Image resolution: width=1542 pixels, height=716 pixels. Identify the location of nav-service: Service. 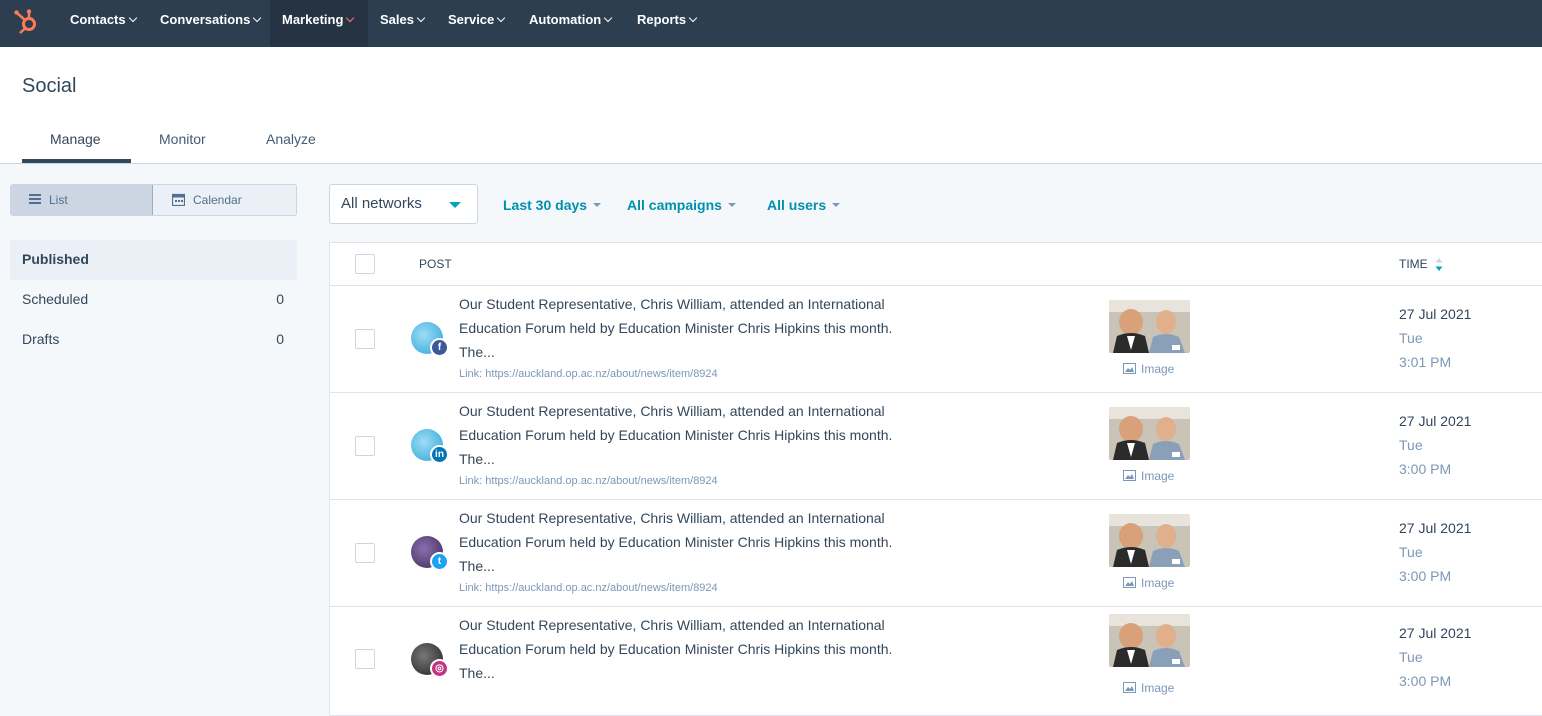
(476, 23).